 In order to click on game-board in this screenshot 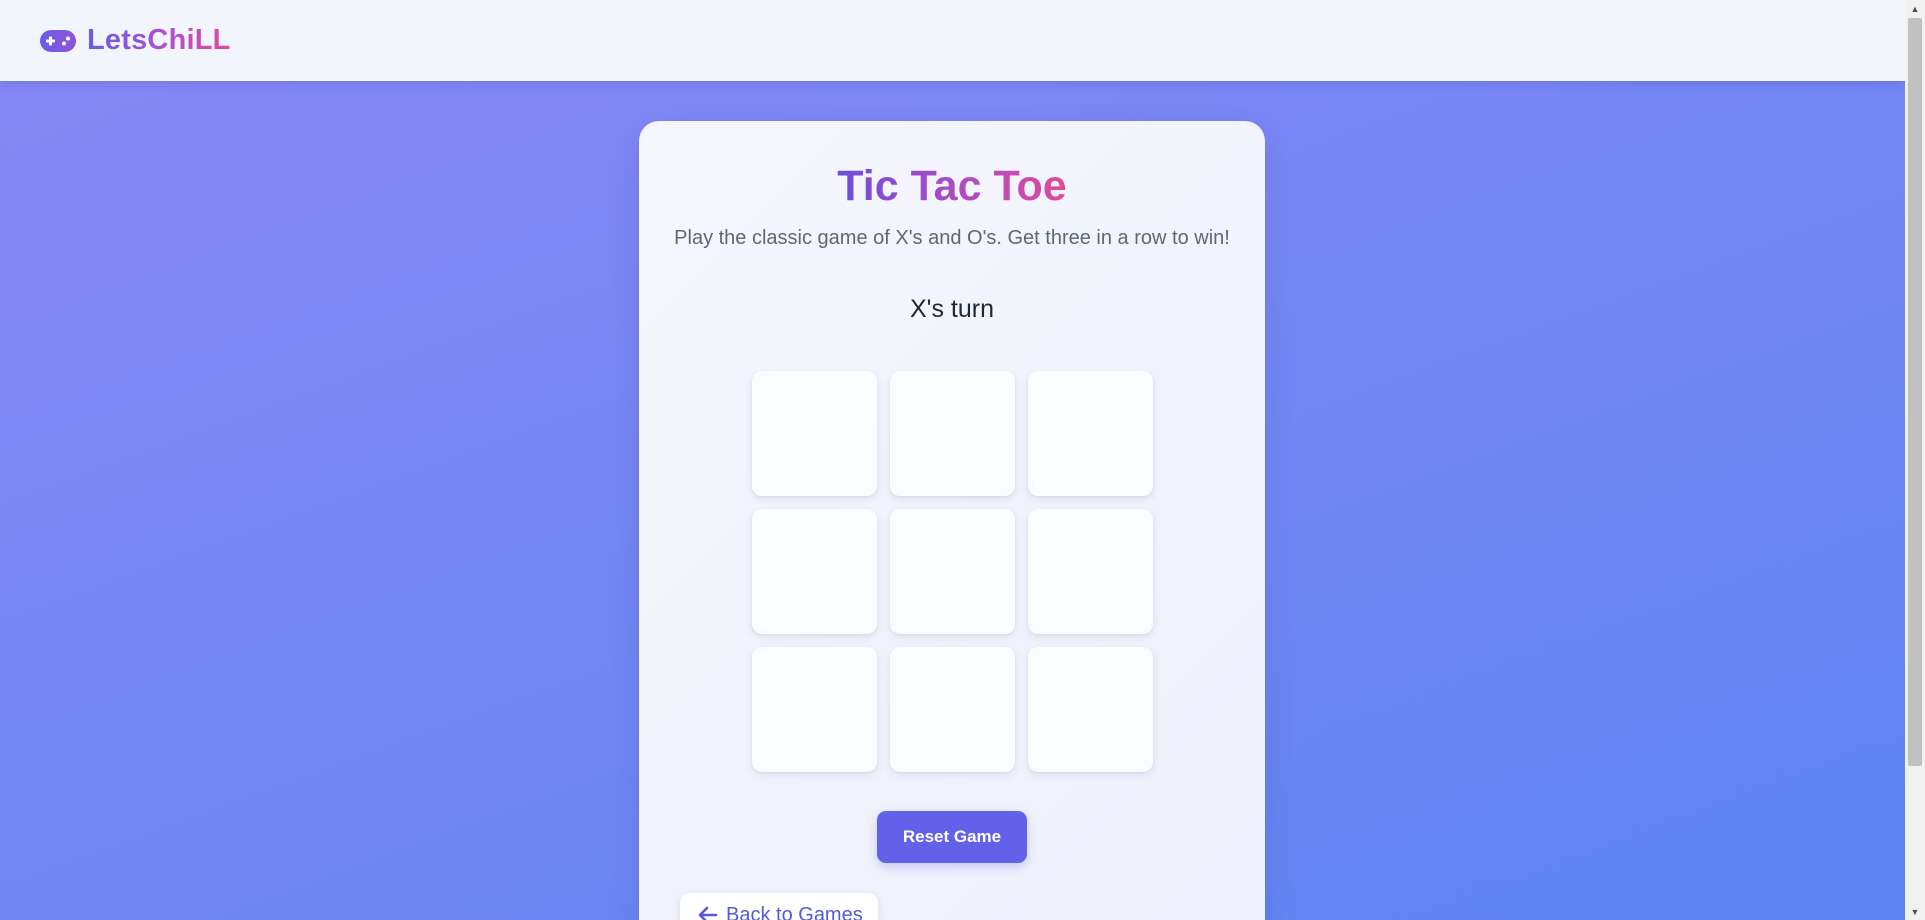, I will do `click(952, 571)`.